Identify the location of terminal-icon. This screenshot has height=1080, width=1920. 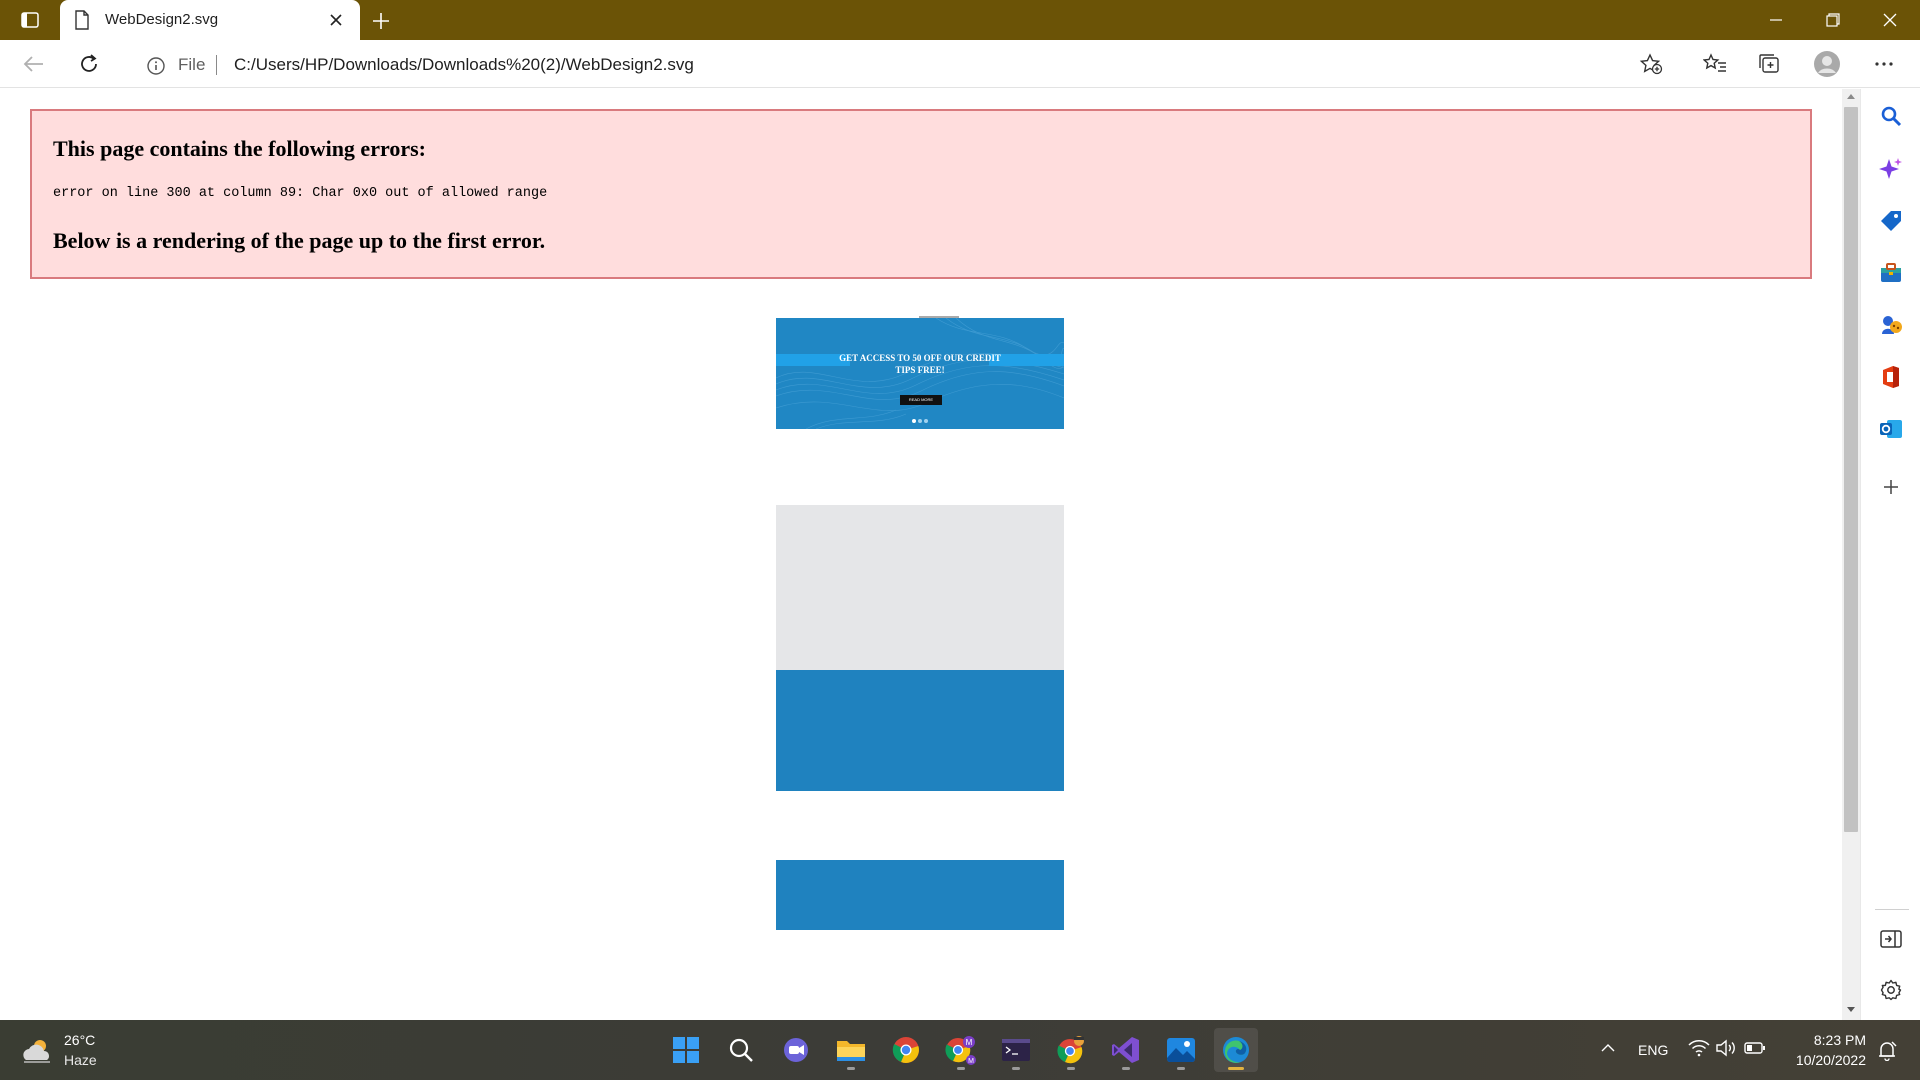
(1016, 1050).